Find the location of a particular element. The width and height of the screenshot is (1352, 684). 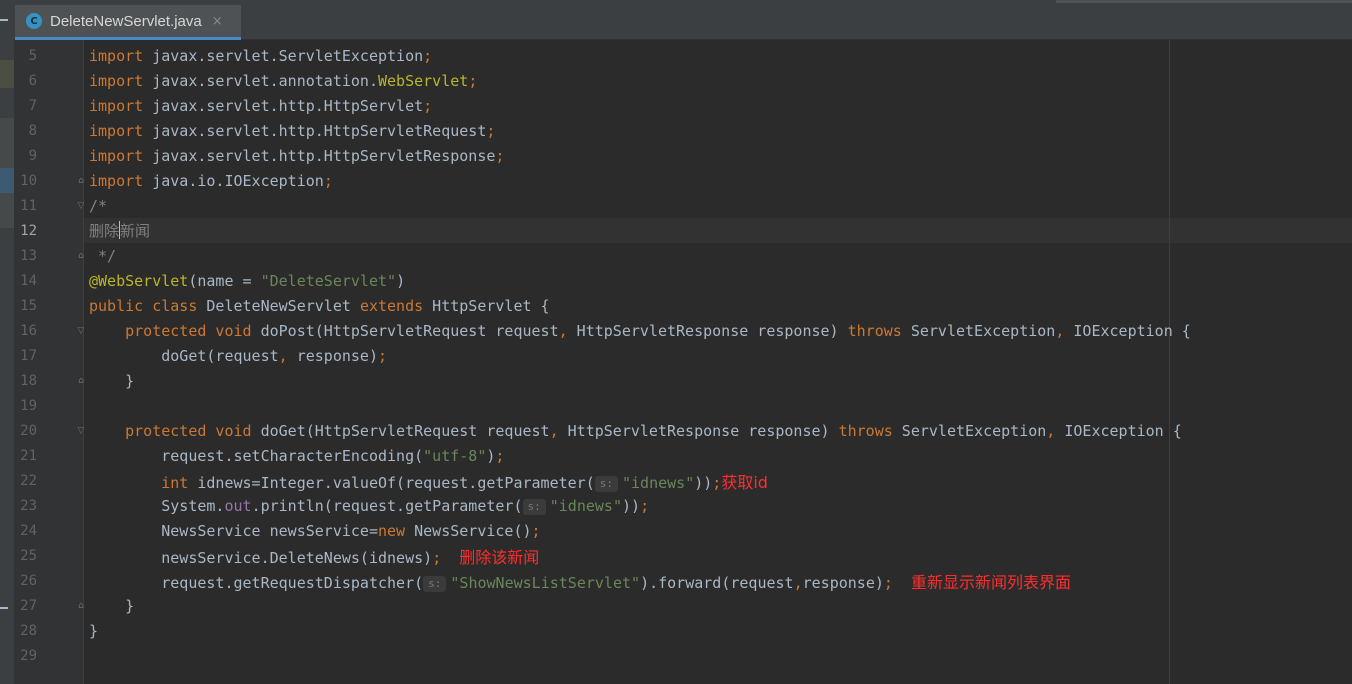

line-number: 22 is located at coordinates (28, 481).